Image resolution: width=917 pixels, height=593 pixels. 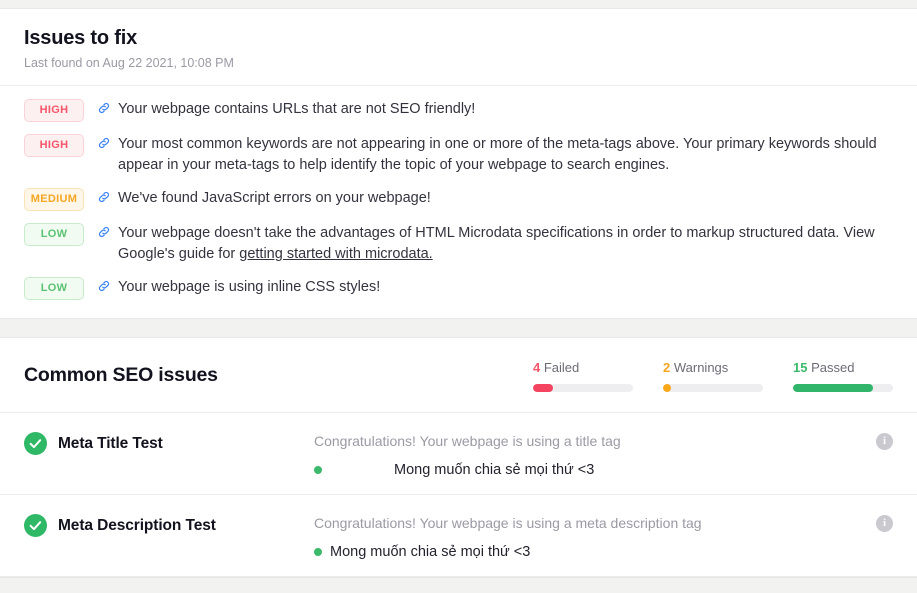 What do you see at coordinates (667, 368) in the screenshot?
I see `stat-count: 2` at bounding box center [667, 368].